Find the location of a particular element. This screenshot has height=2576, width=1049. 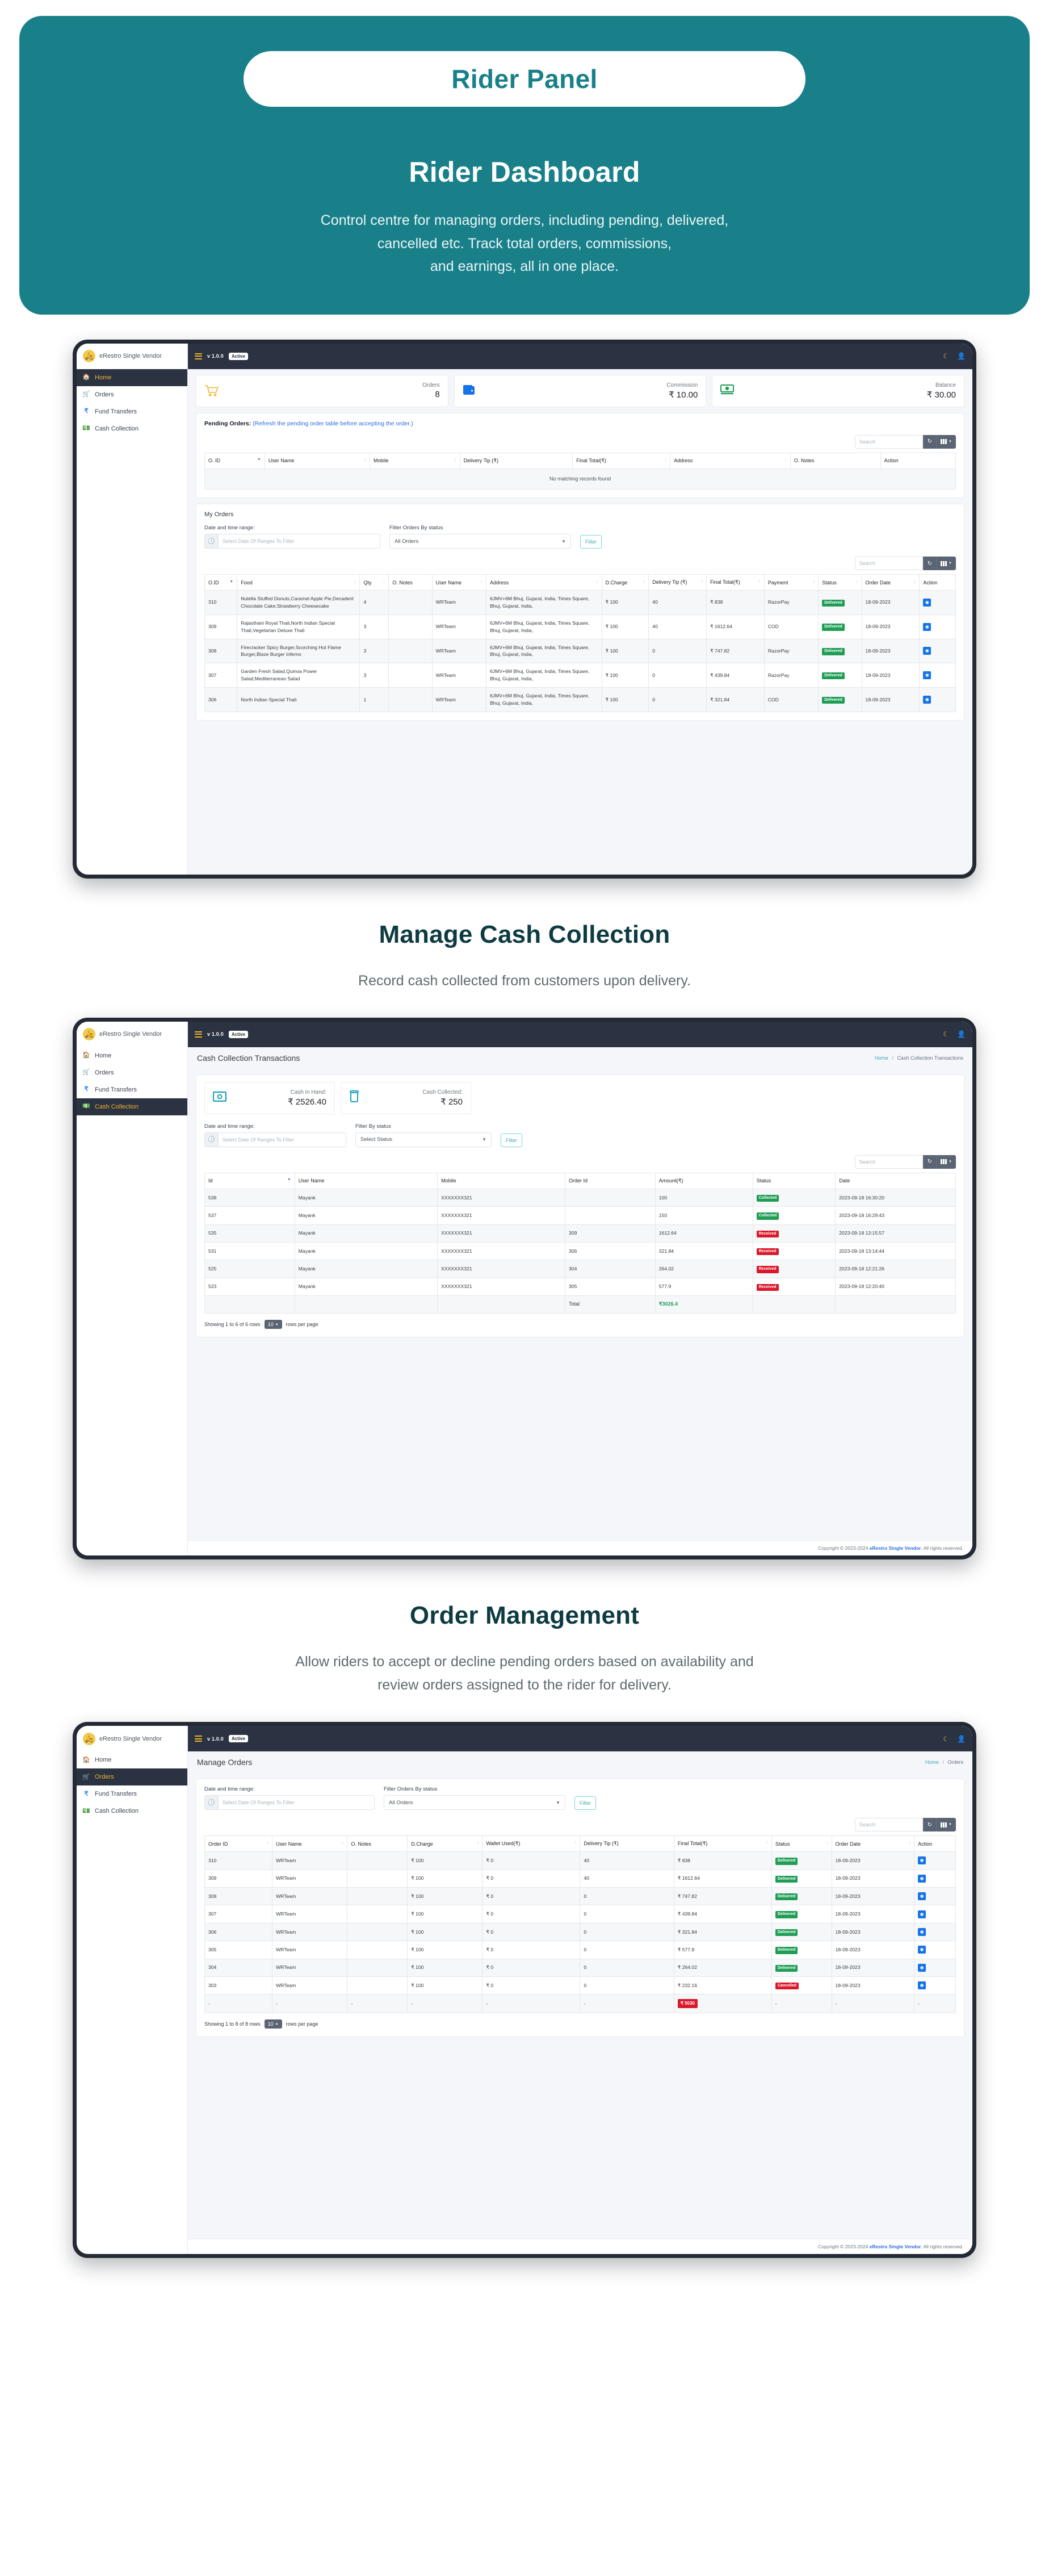

col-date: Date is located at coordinates (895, 1180).